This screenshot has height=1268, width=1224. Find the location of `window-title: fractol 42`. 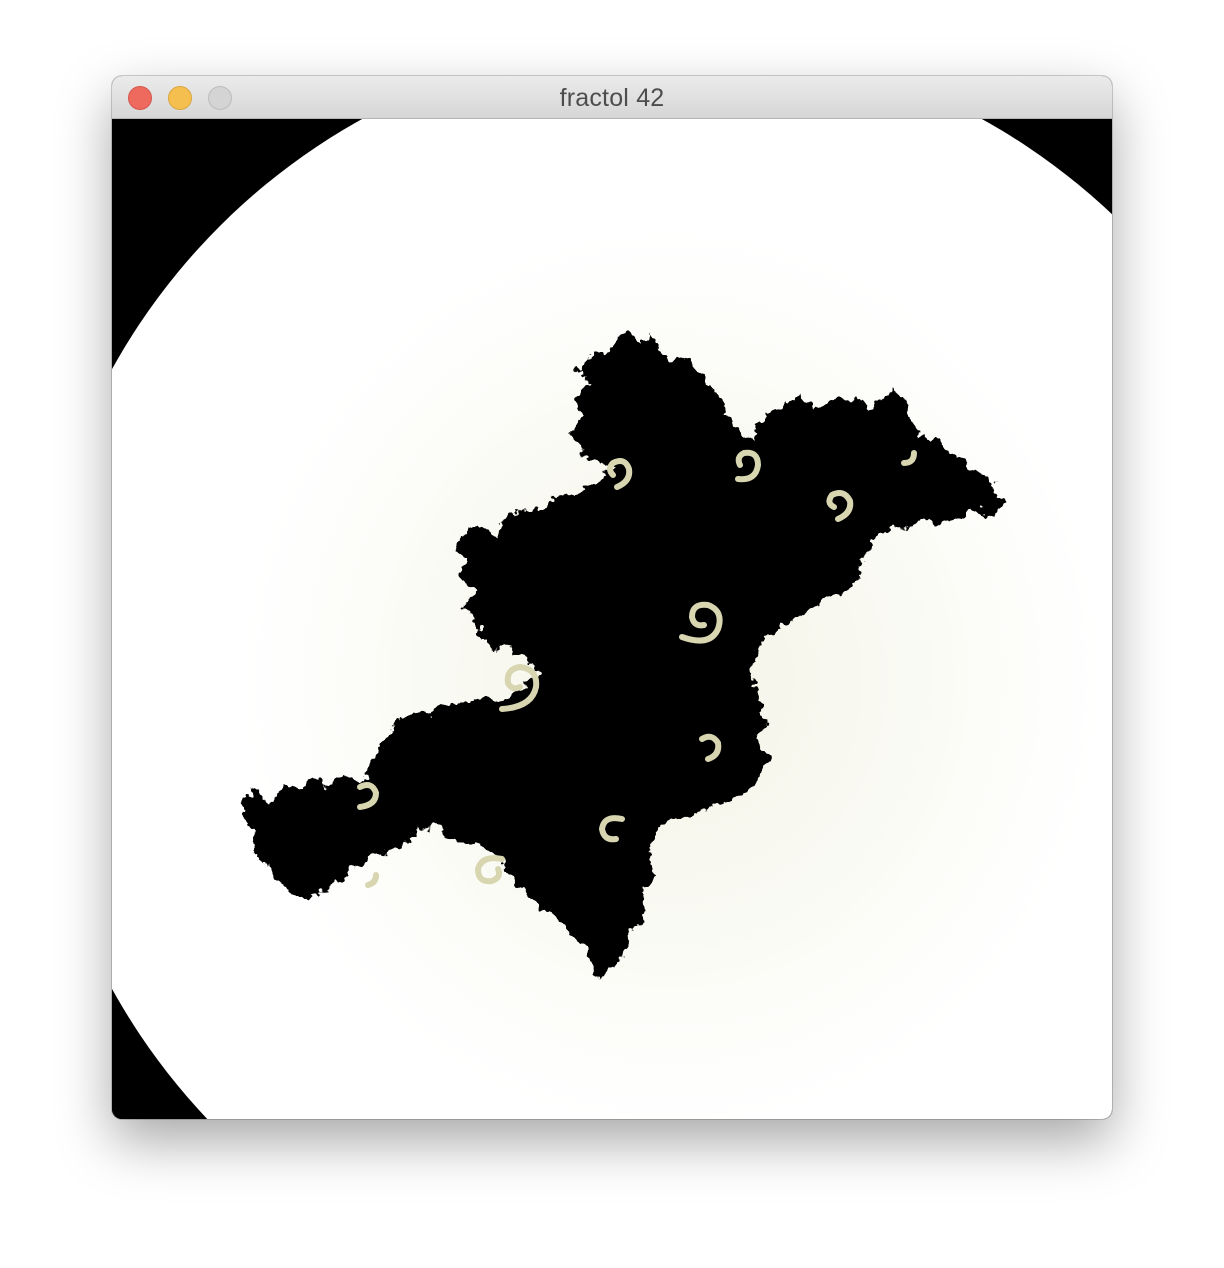

window-title: fractol 42 is located at coordinates (612, 98).